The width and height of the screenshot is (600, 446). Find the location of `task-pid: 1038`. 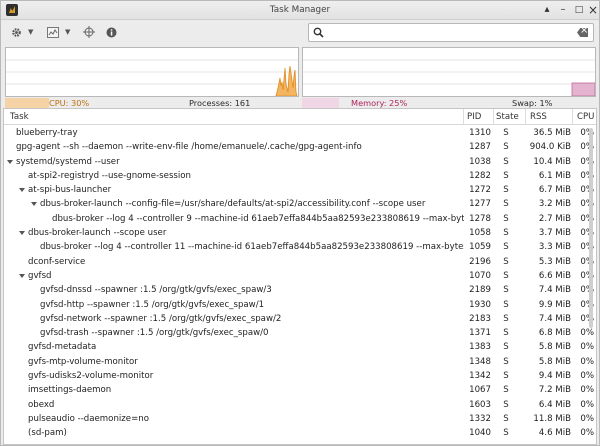

task-pid: 1038 is located at coordinates (480, 161).